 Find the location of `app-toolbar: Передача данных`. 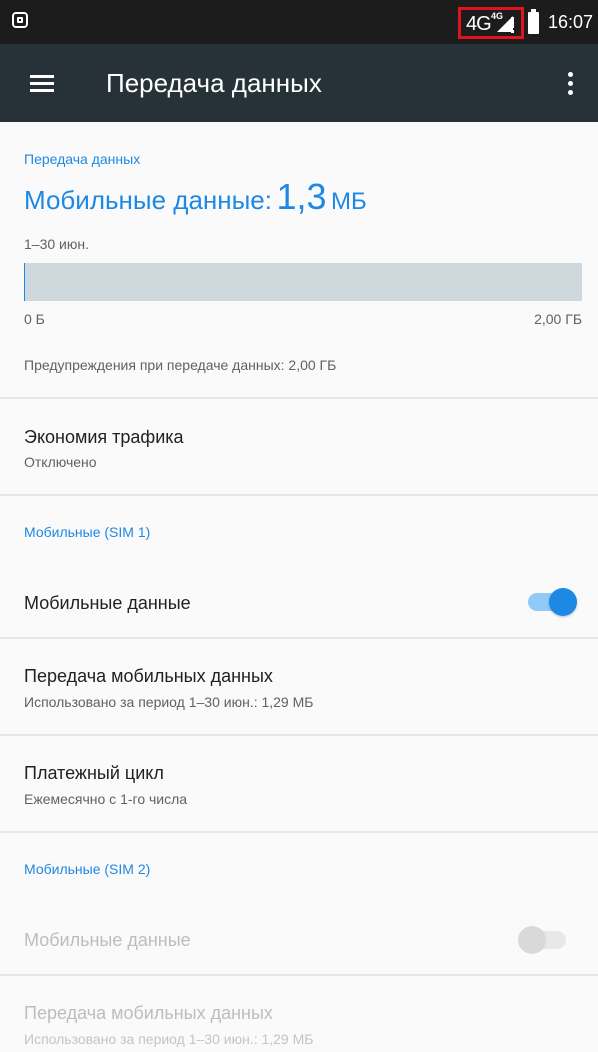

app-toolbar: Передача данных is located at coordinates (299, 83).